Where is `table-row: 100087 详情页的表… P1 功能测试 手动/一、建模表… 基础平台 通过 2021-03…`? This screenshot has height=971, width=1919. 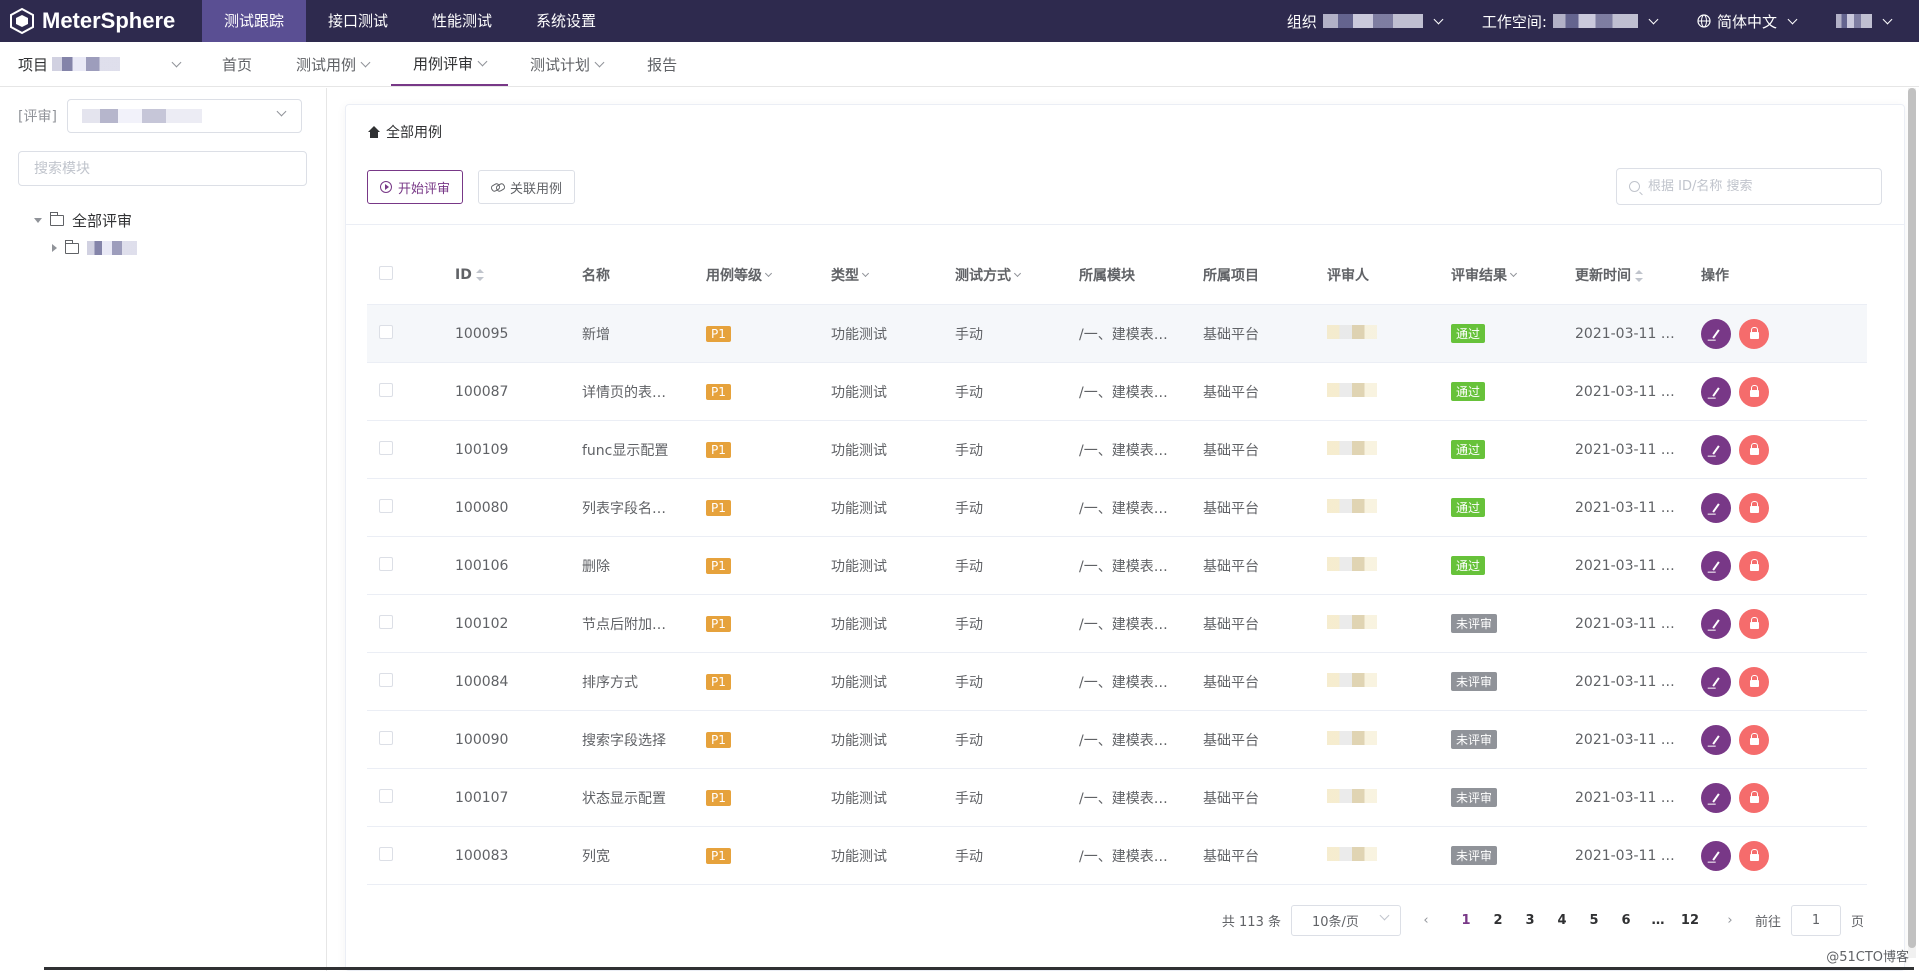 table-row: 100087 详情页的表… P1 功能测试 手动/一、建模表… 基础平台 通过 2021-03… is located at coordinates (1117, 392).